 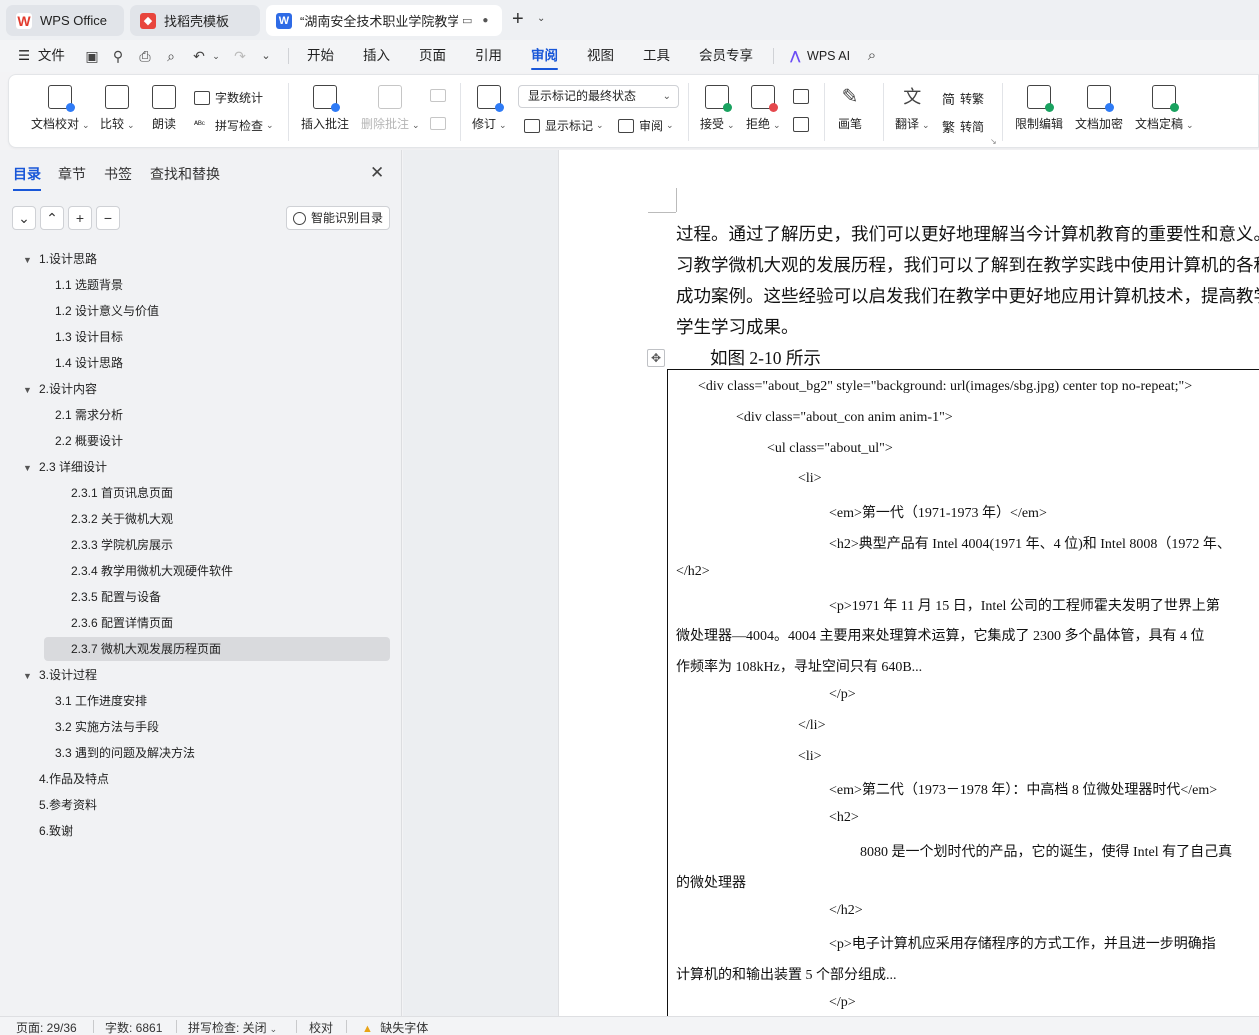 What do you see at coordinates (65, 20) in the screenshot?
I see `tab-wps-office: W WPS Office` at bounding box center [65, 20].